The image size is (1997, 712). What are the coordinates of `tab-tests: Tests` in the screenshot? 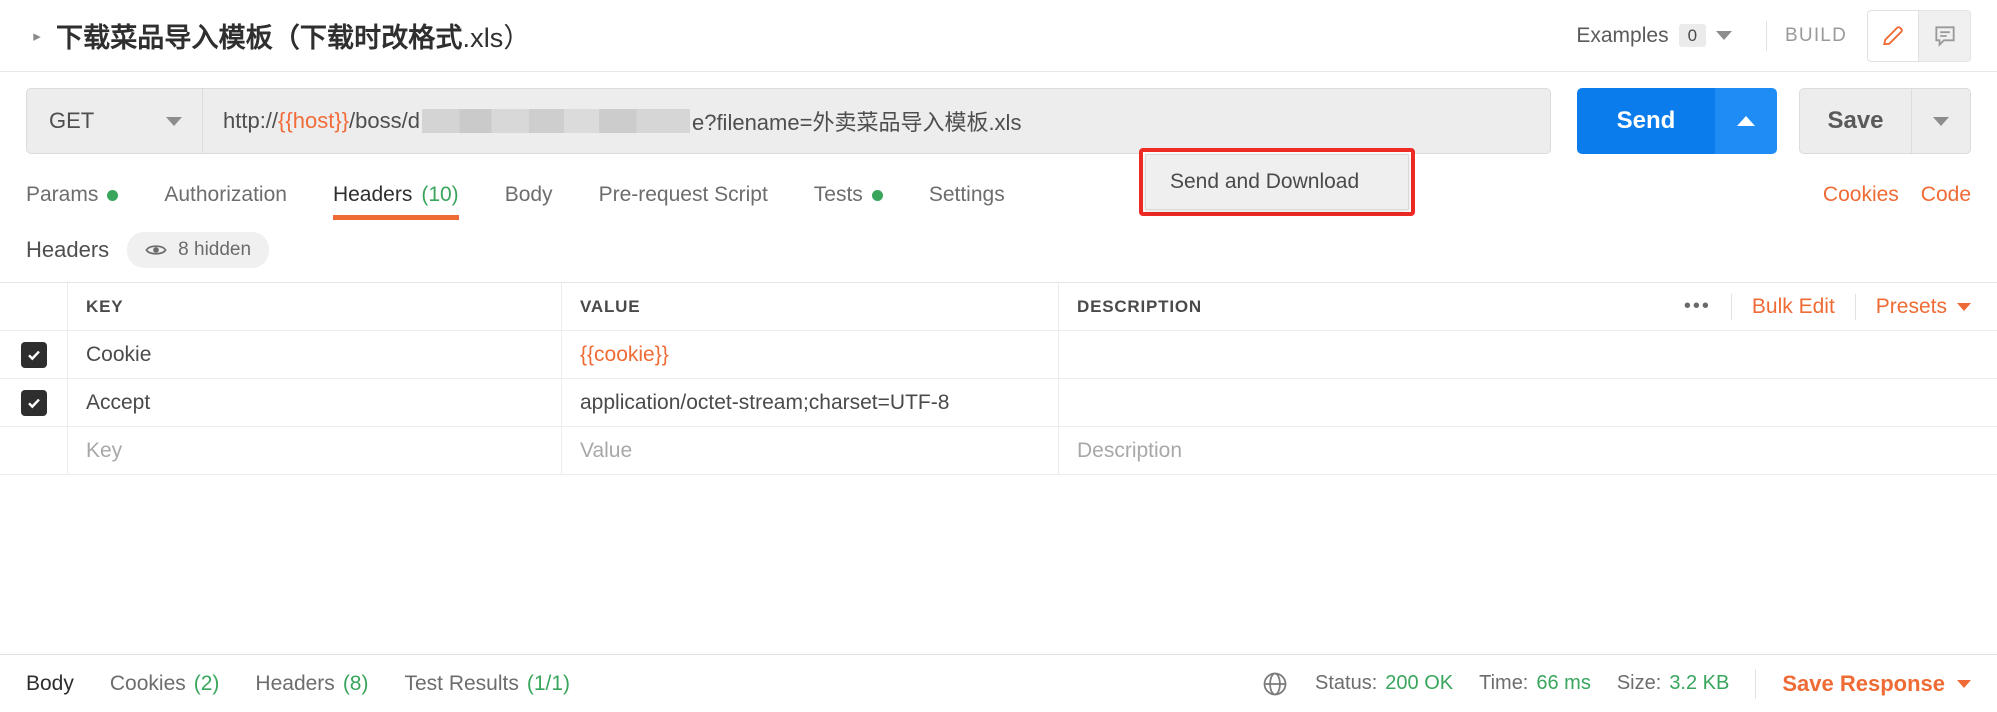 It's located at (848, 201).